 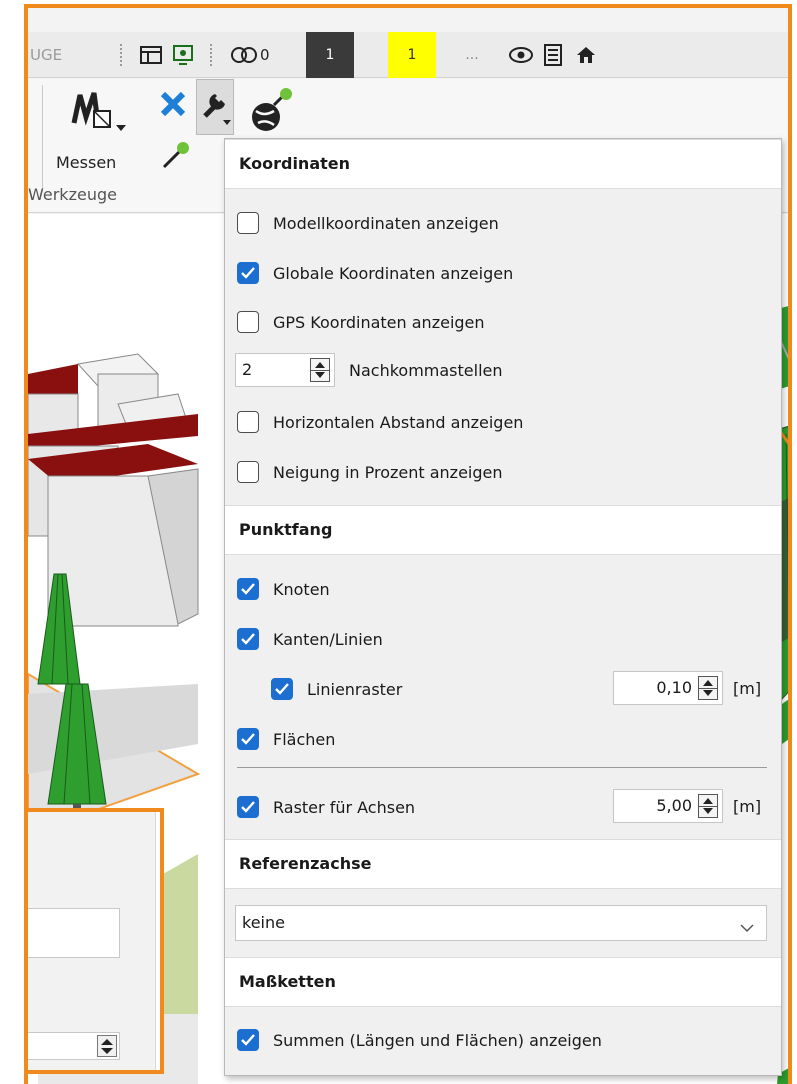 I want to click on checkbox-snap-nodes, so click(x=248, y=589).